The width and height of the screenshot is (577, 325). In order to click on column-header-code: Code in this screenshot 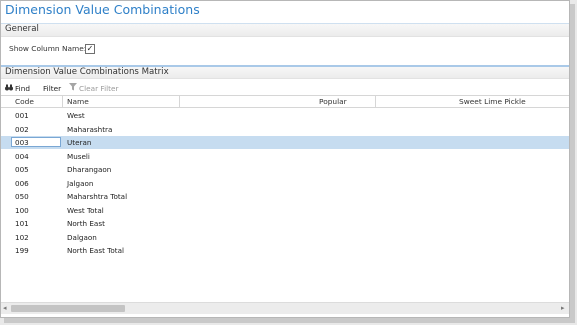, I will do `click(24, 101)`.